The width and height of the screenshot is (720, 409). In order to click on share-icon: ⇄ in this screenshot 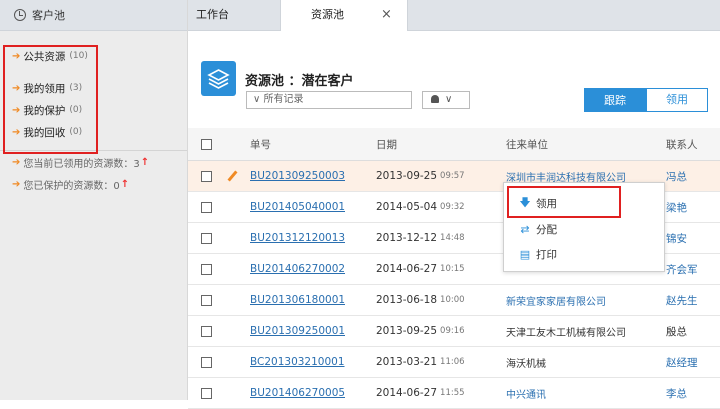, I will do `click(525, 229)`.